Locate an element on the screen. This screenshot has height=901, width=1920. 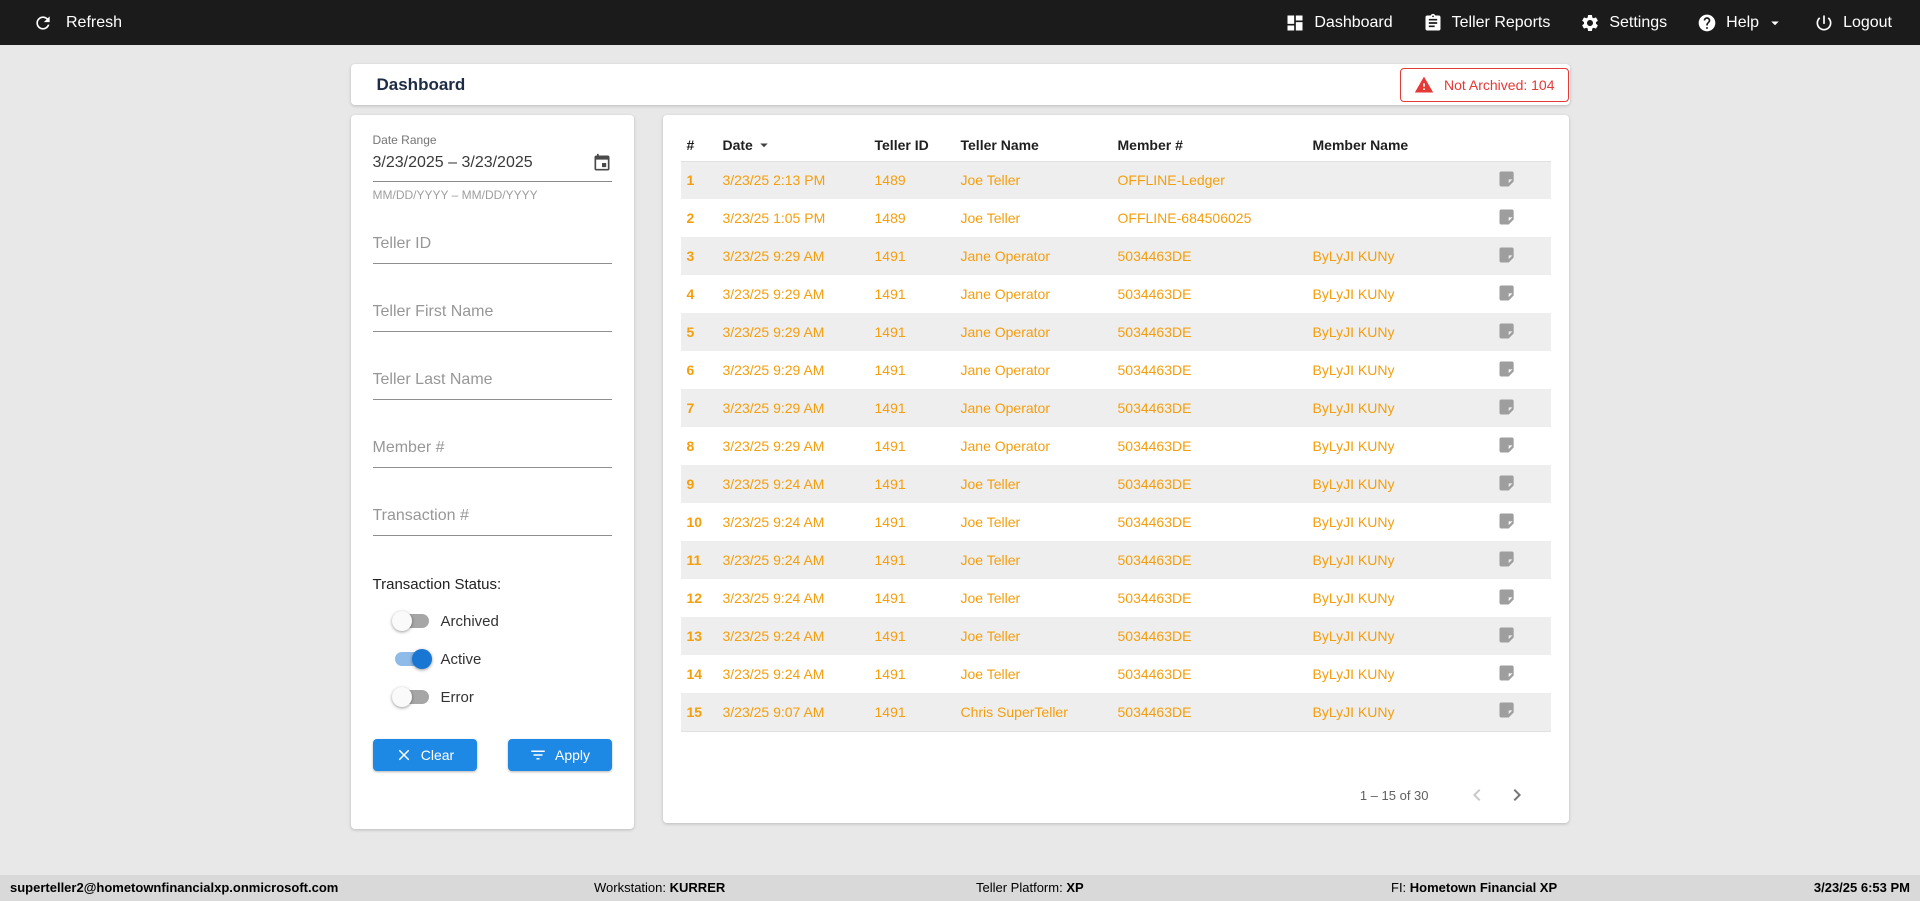
row-number-cell: 14 is located at coordinates (694, 674).